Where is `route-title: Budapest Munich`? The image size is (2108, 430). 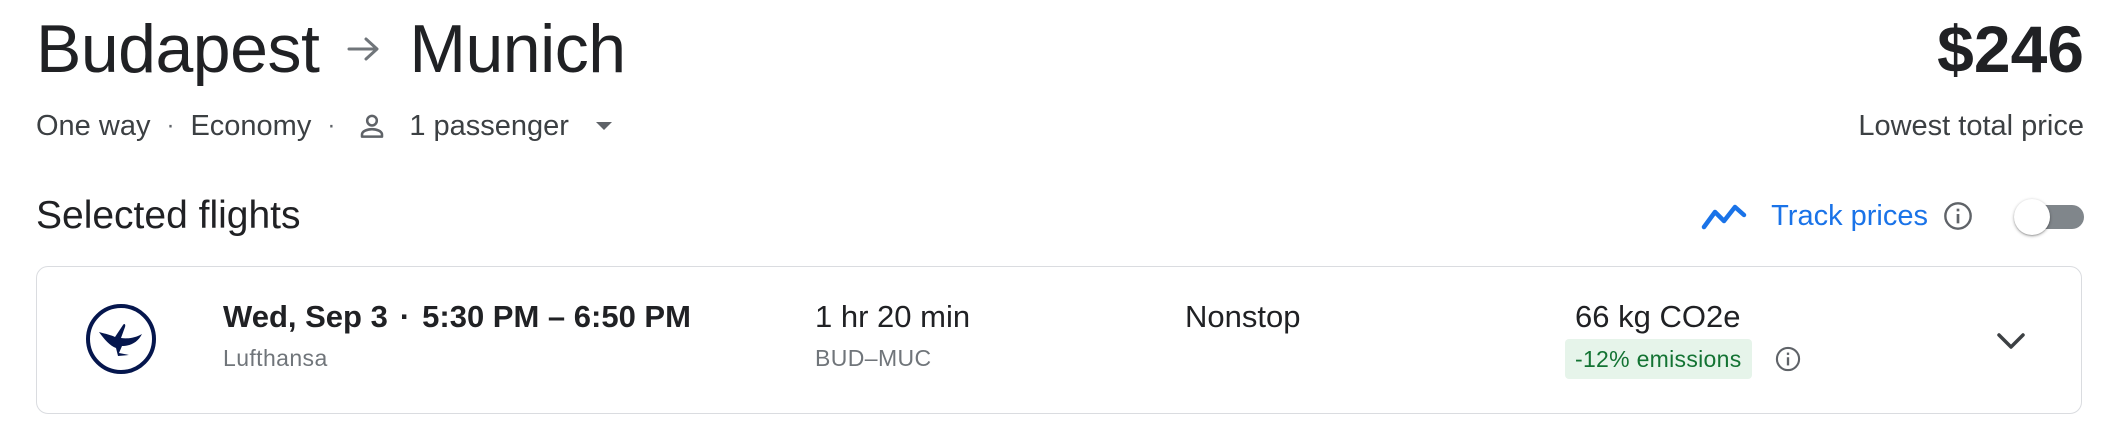 route-title: Budapest Munich is located at coordinates (331, 49).